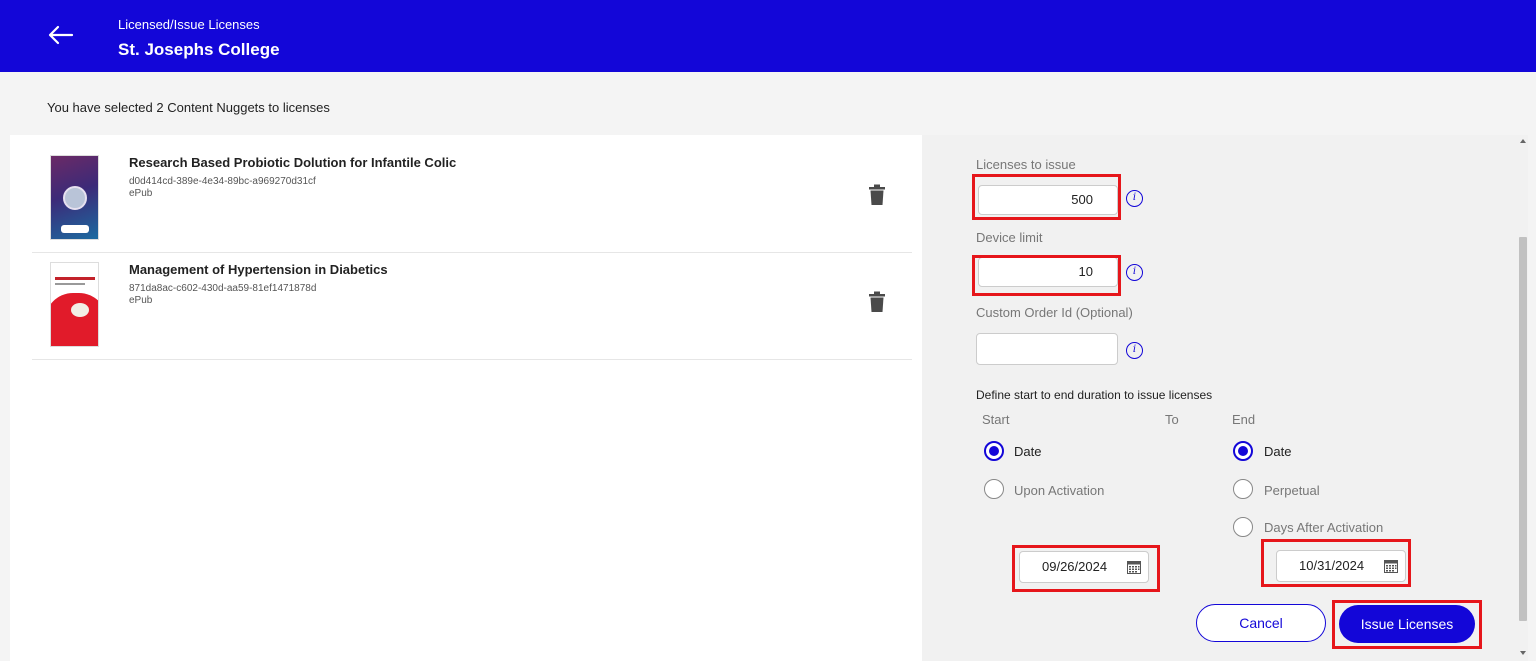 This screenshot has height=661, width=1536. What do you see at coordinates (1523, 429) in the screenshot?
I see `scroll-thumb` at bounding box center [1523, 429].